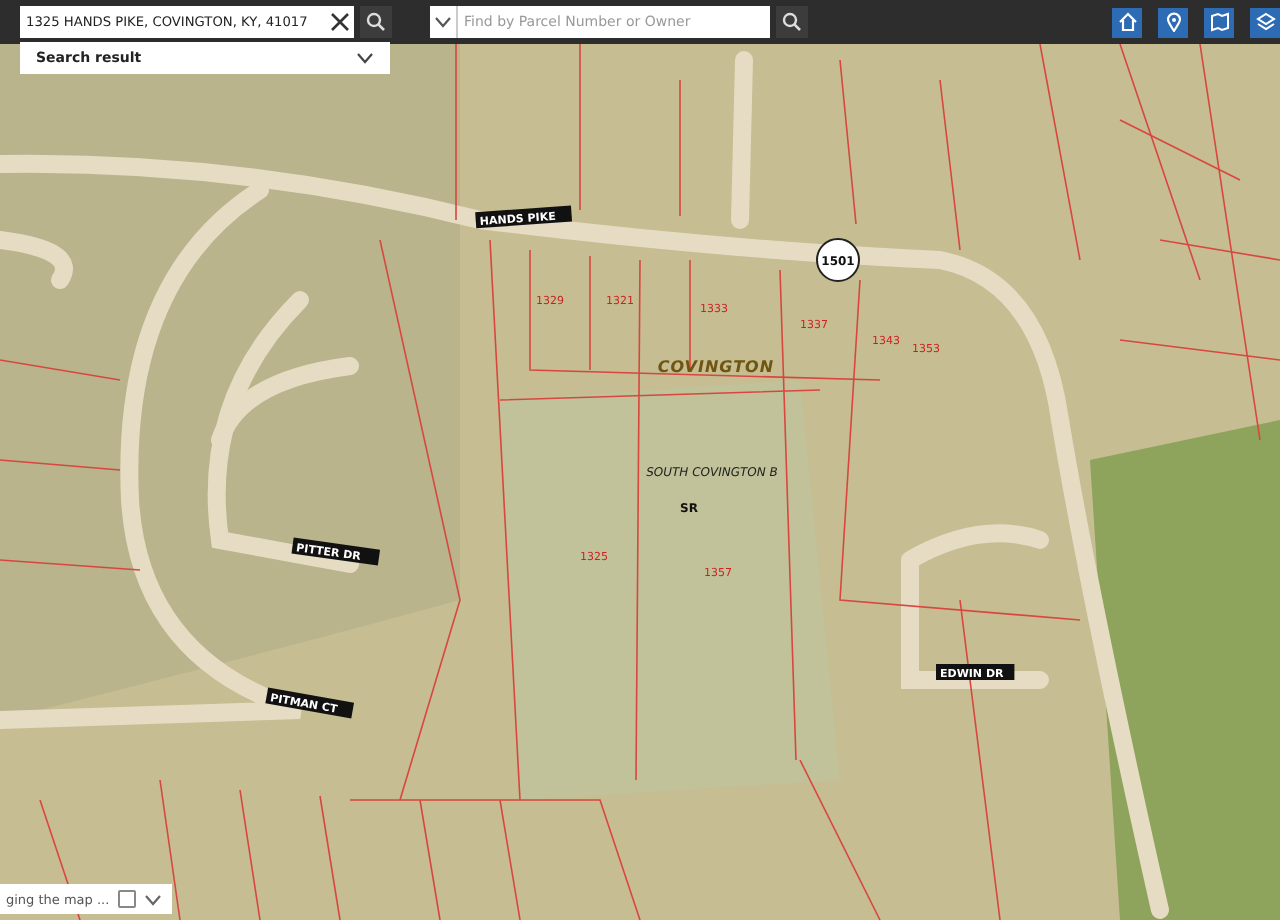 This screenshot has width=1280, height=920. I want to click on location-pin-button, so click(1173, 22).